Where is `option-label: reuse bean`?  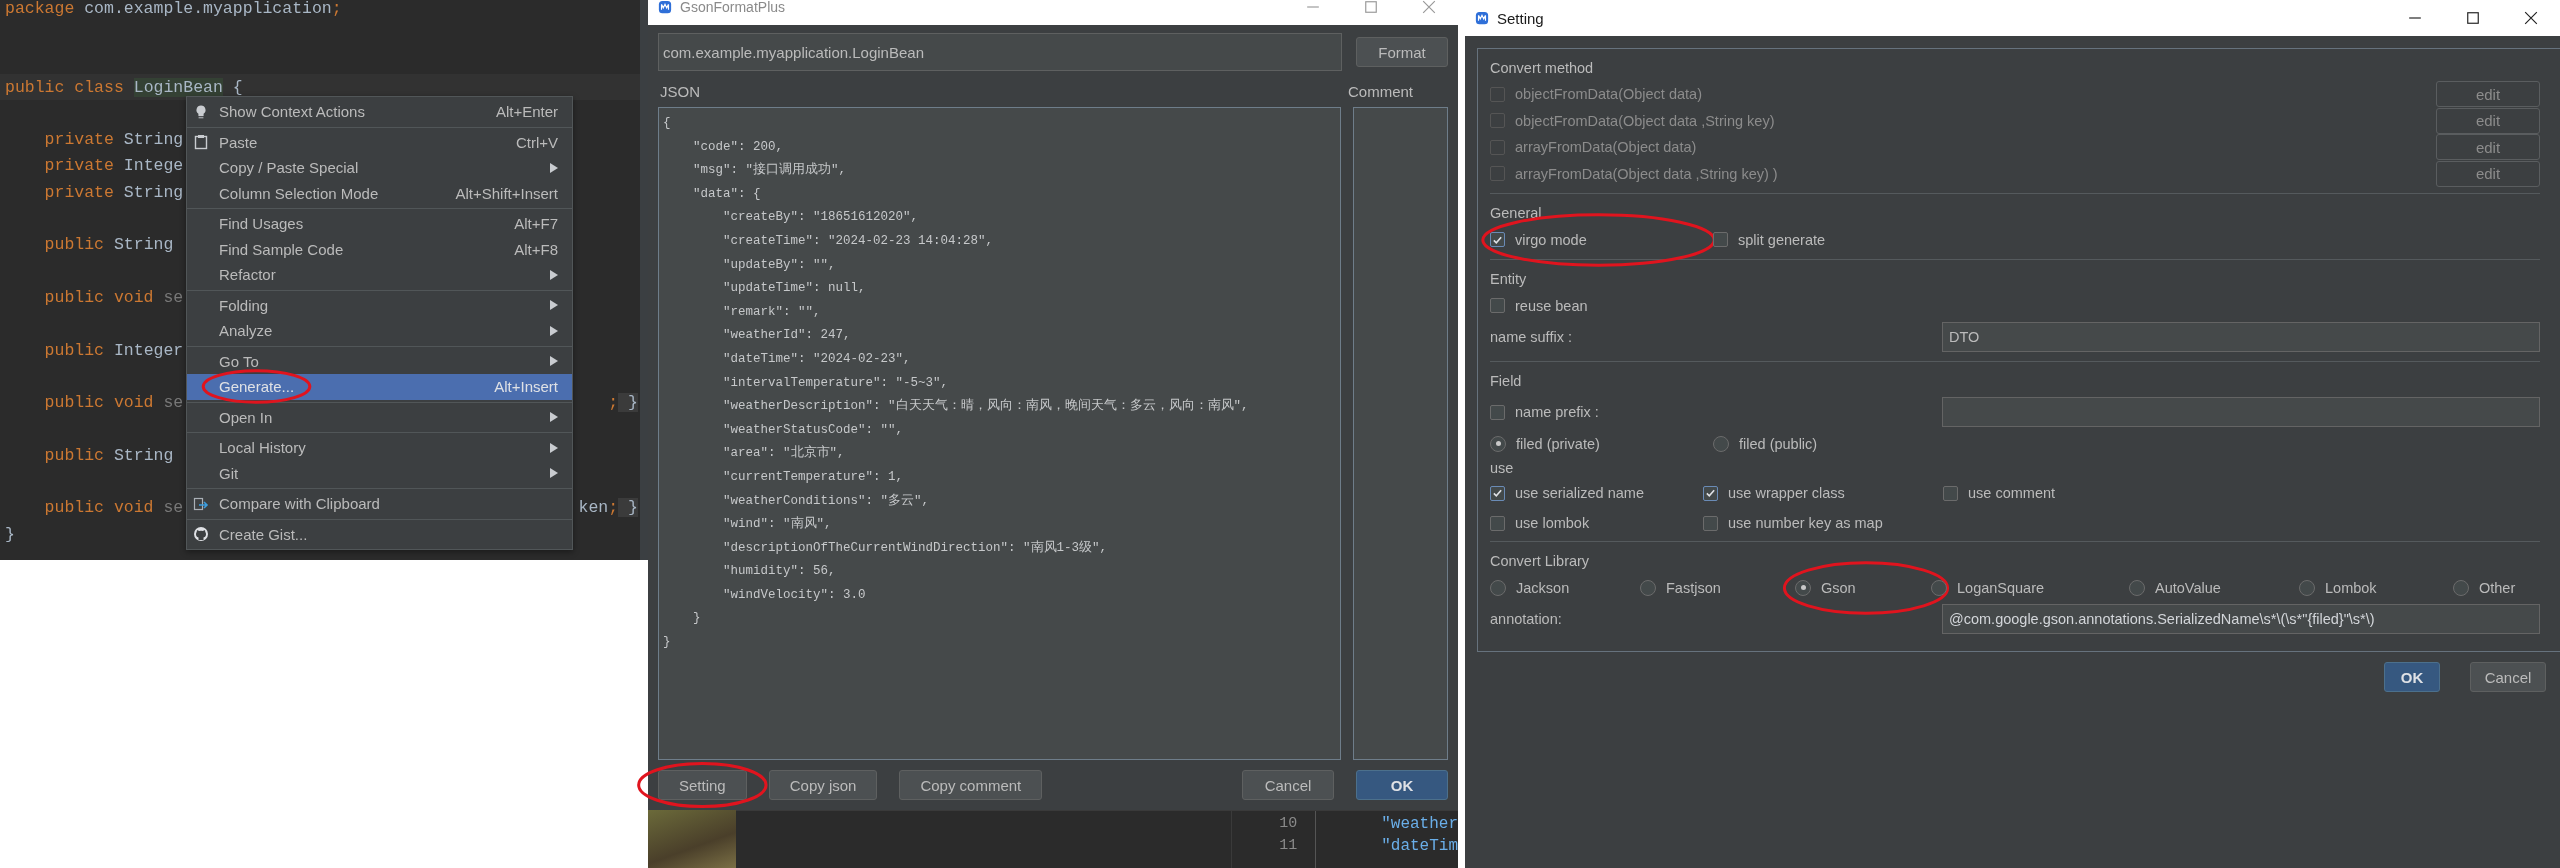
option-label: reuse bean is located at coordinates (1551, 305).